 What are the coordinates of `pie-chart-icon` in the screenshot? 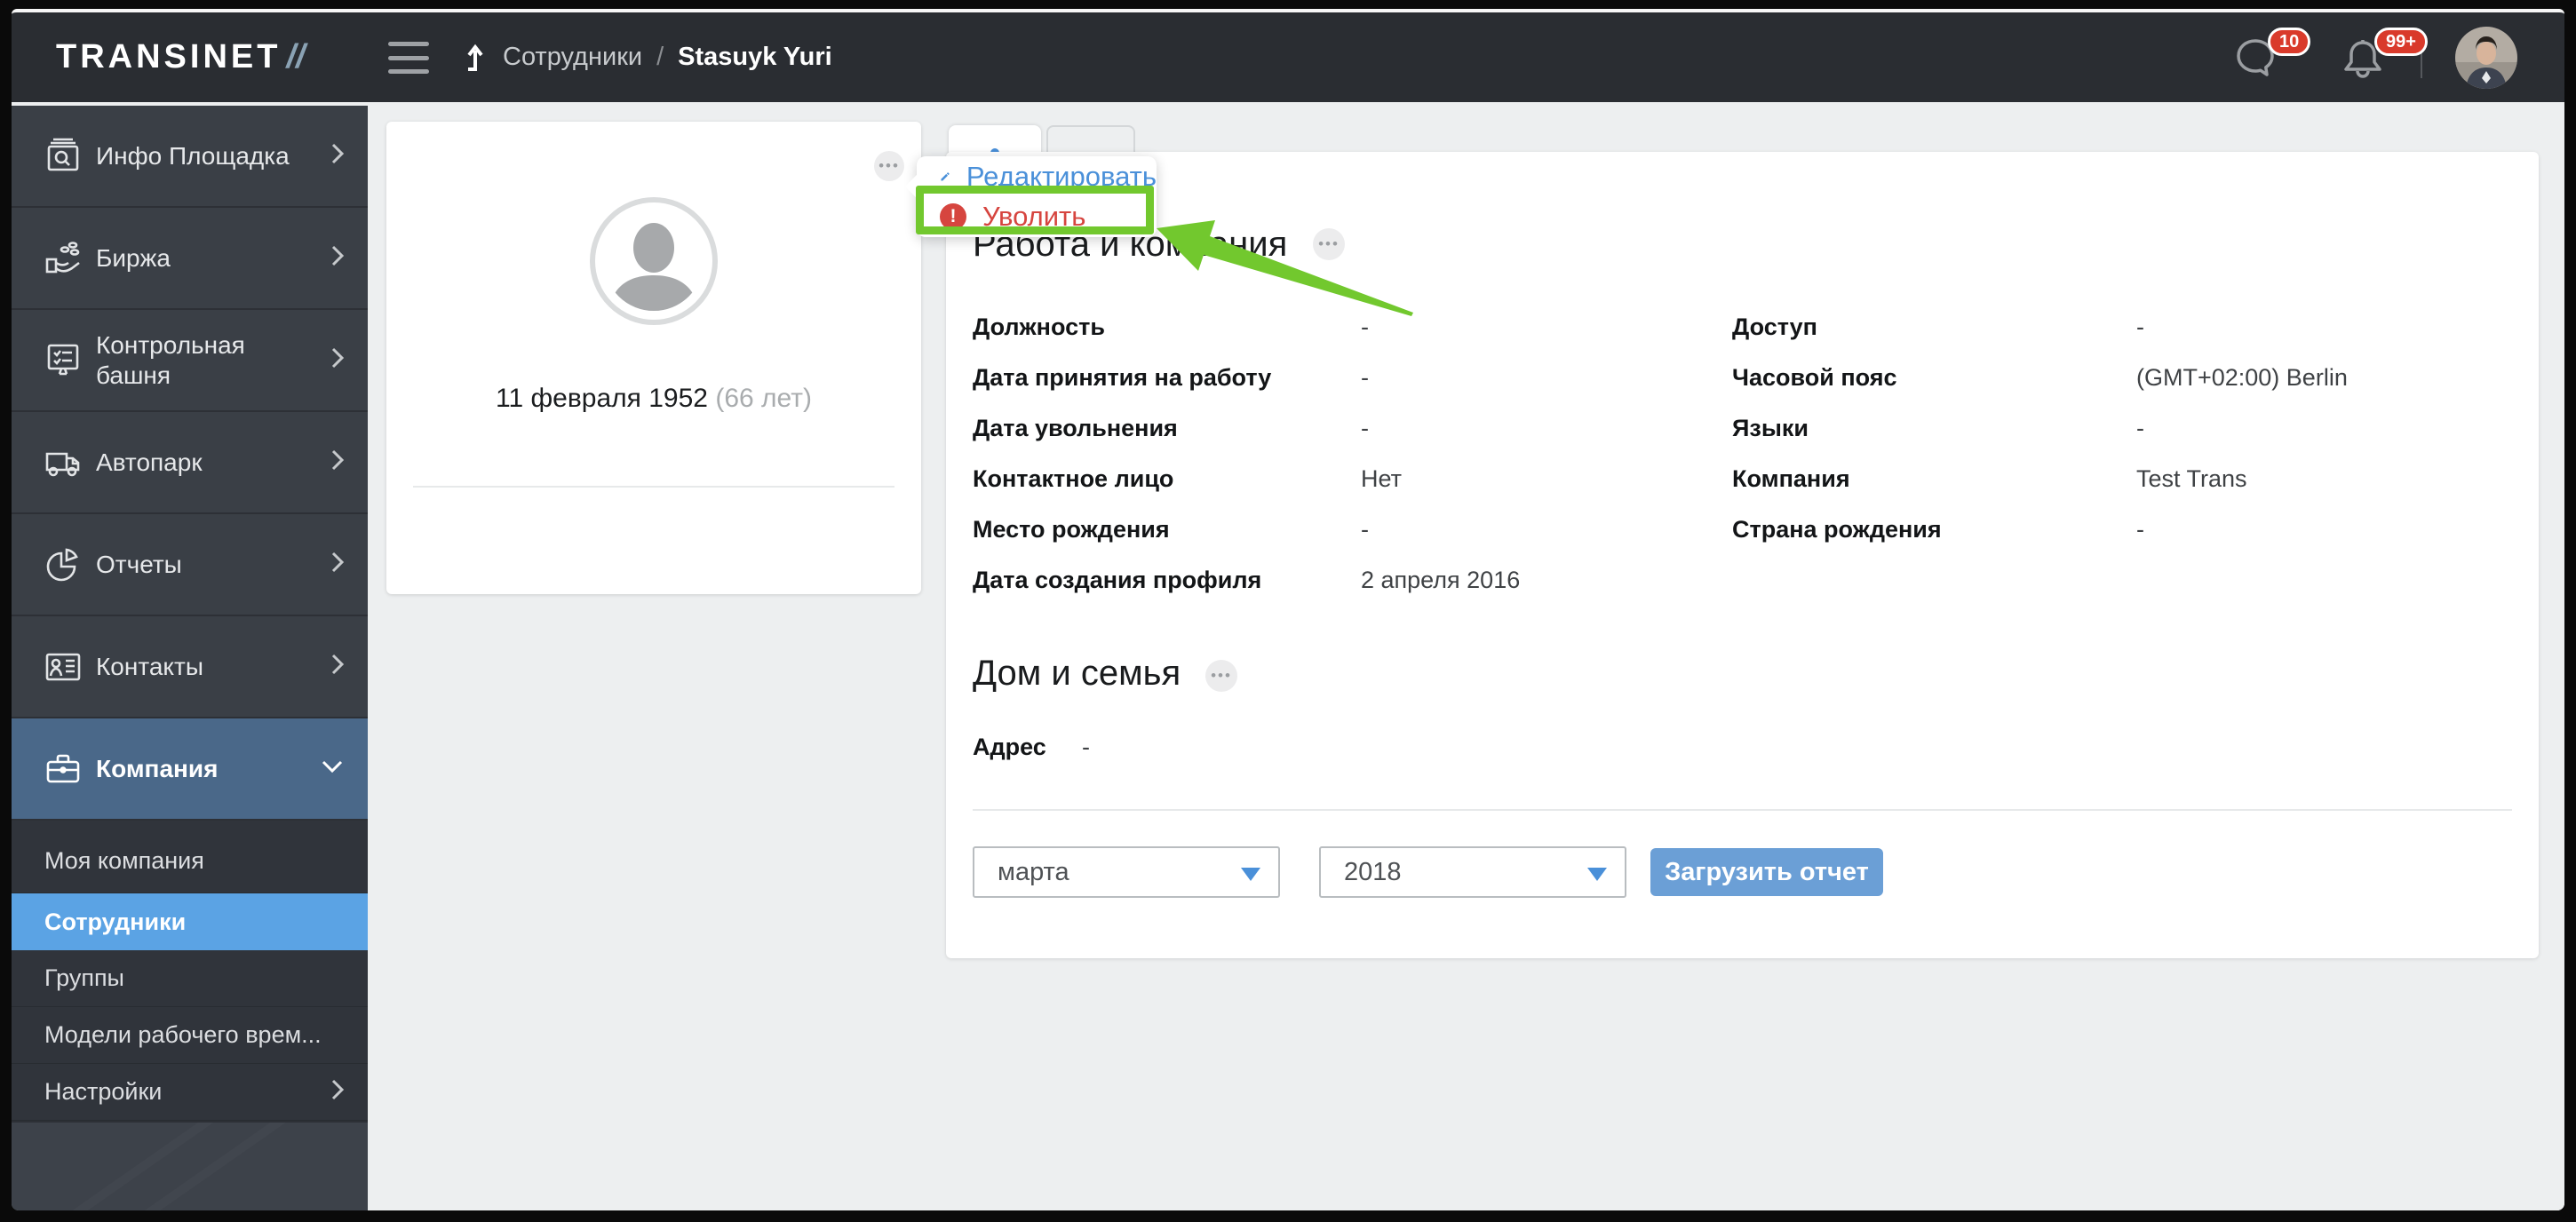 It's located at (63, 564).